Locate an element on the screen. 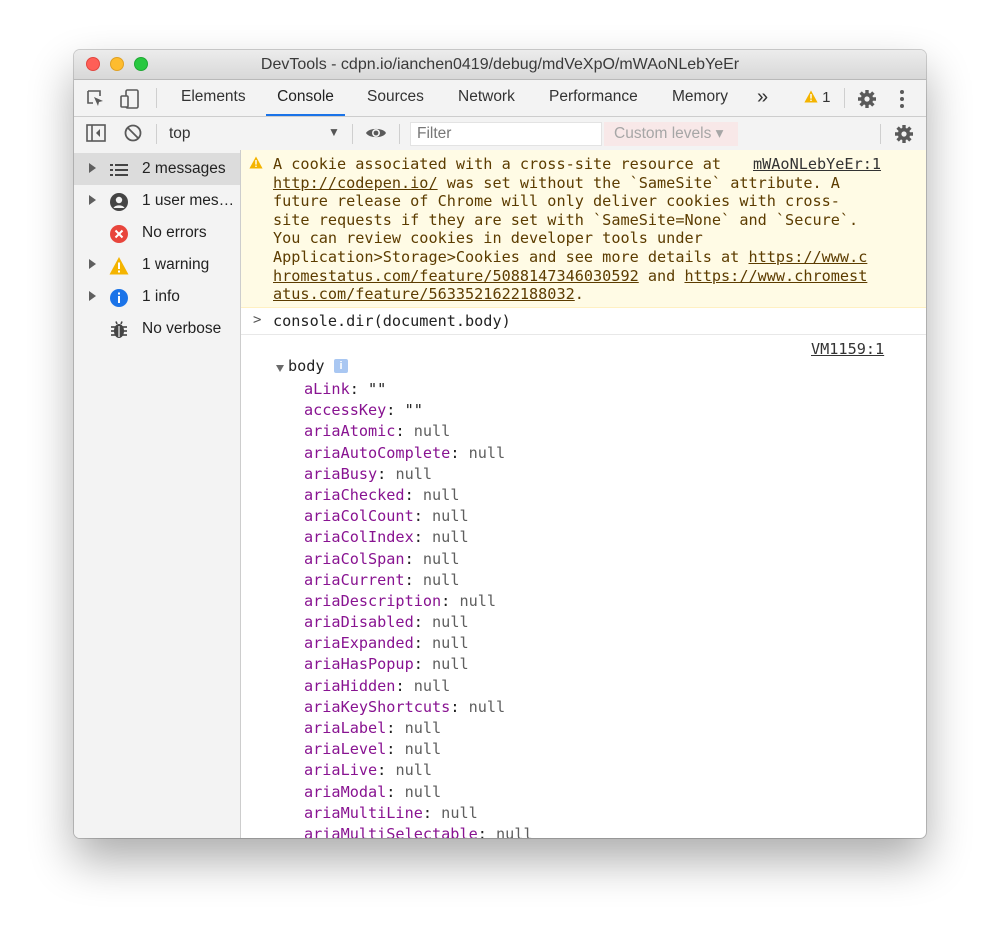  property-row: ariaModal: null is located at coordinates (418, 792).